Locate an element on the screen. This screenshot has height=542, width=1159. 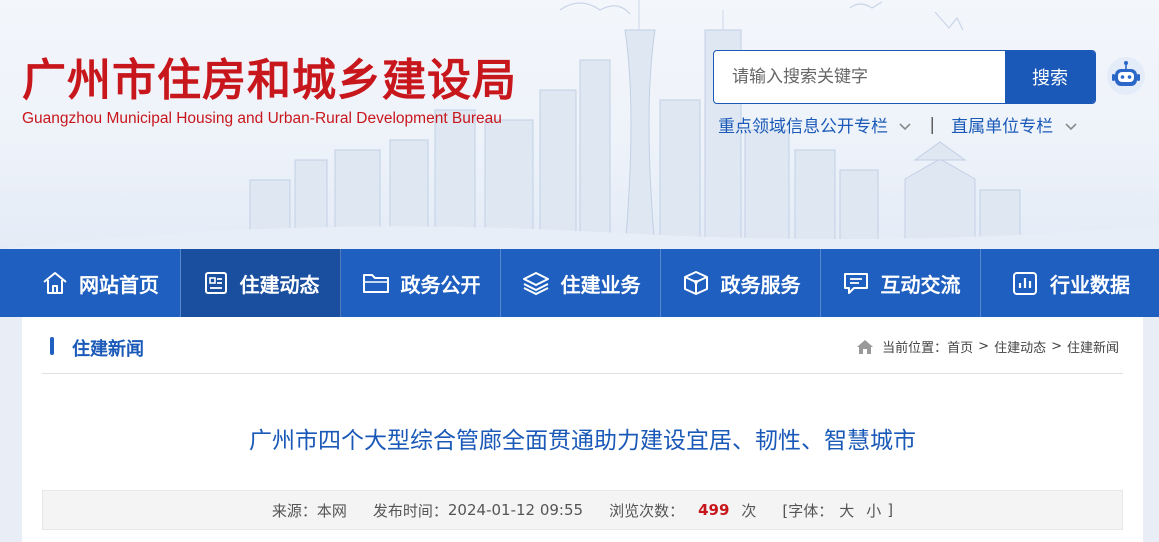
chat-icon is located at coordinates (855, 283).